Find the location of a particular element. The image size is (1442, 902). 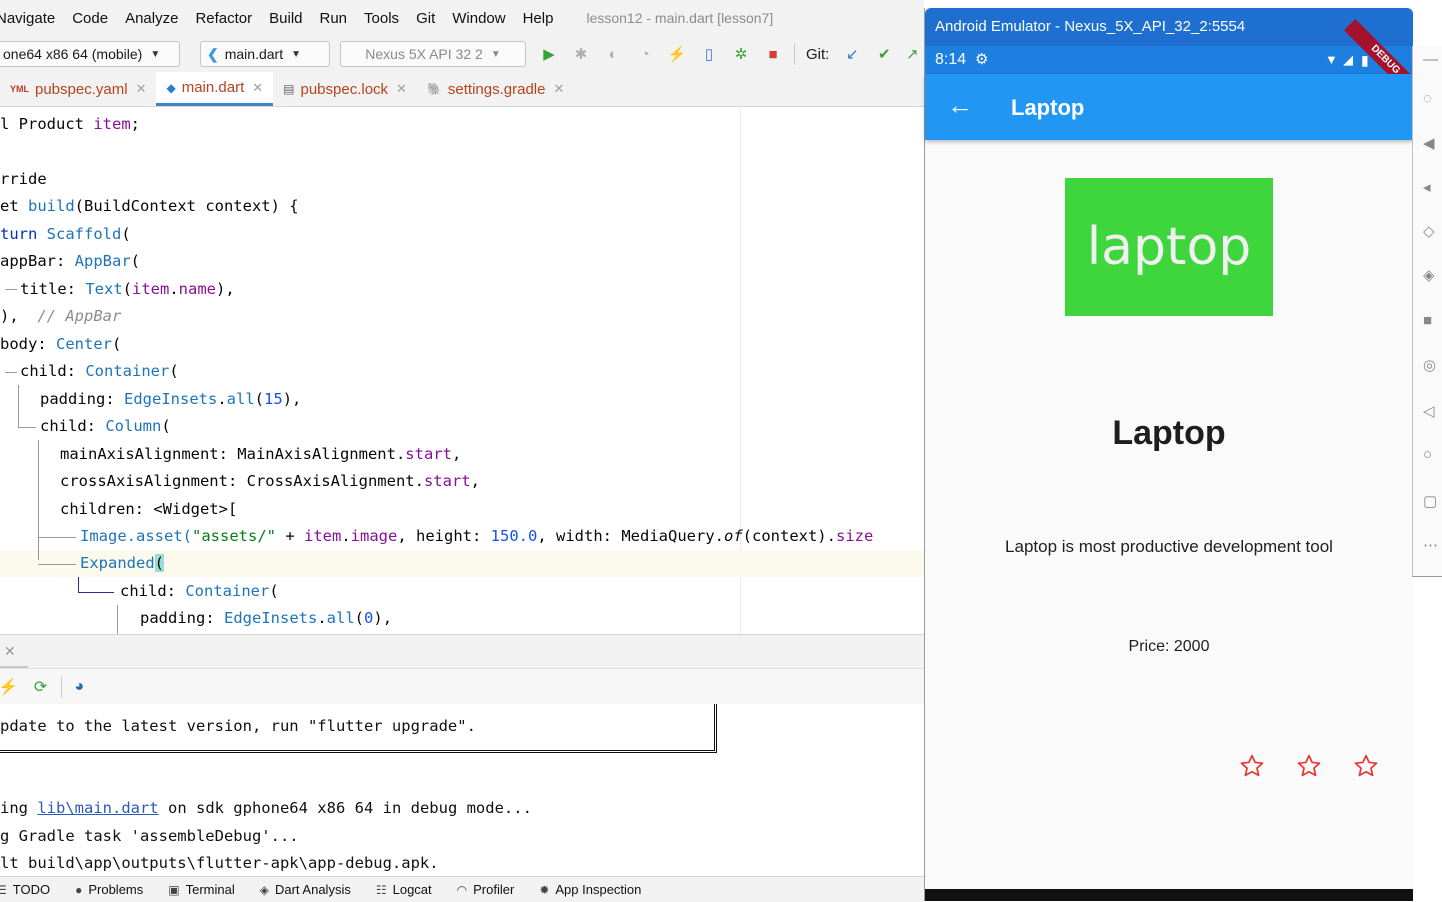

back-icon: ◁ is located at coordinates (1432, 412).